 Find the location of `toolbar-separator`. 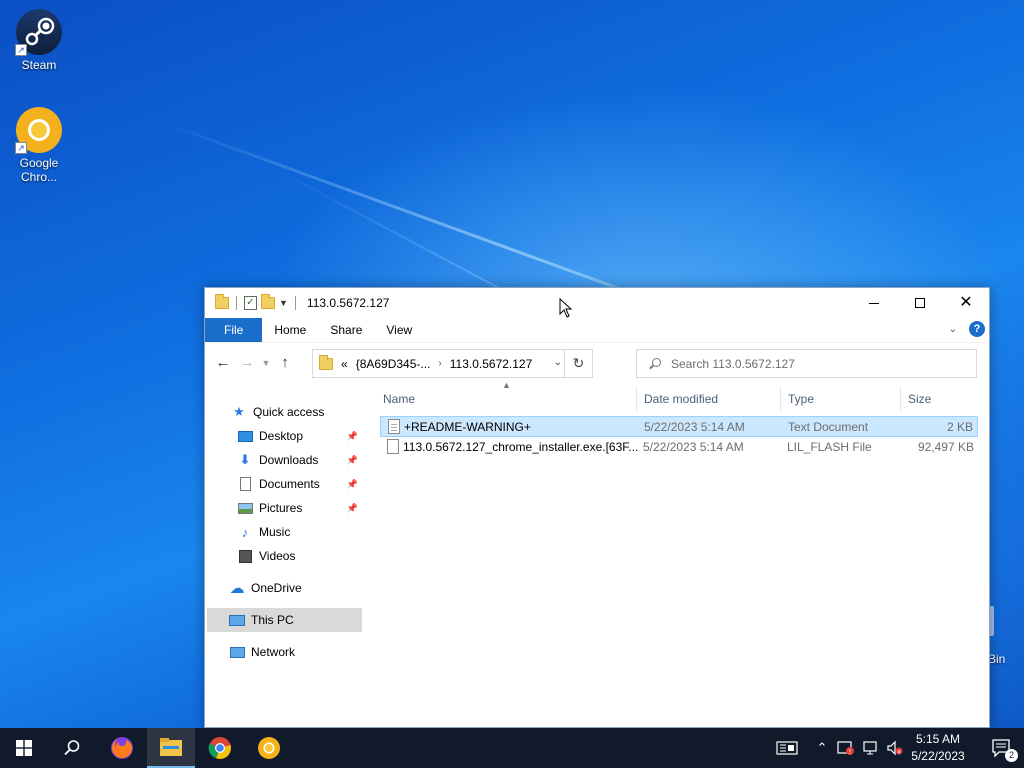

toolbar-separator is located at coordinates (295, 303).